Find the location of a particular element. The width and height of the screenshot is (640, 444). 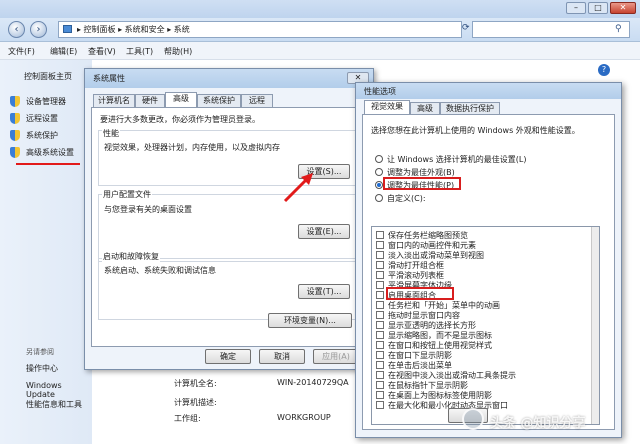

tab-computer-name: 计算机名 is located at coordinates (114, 101).